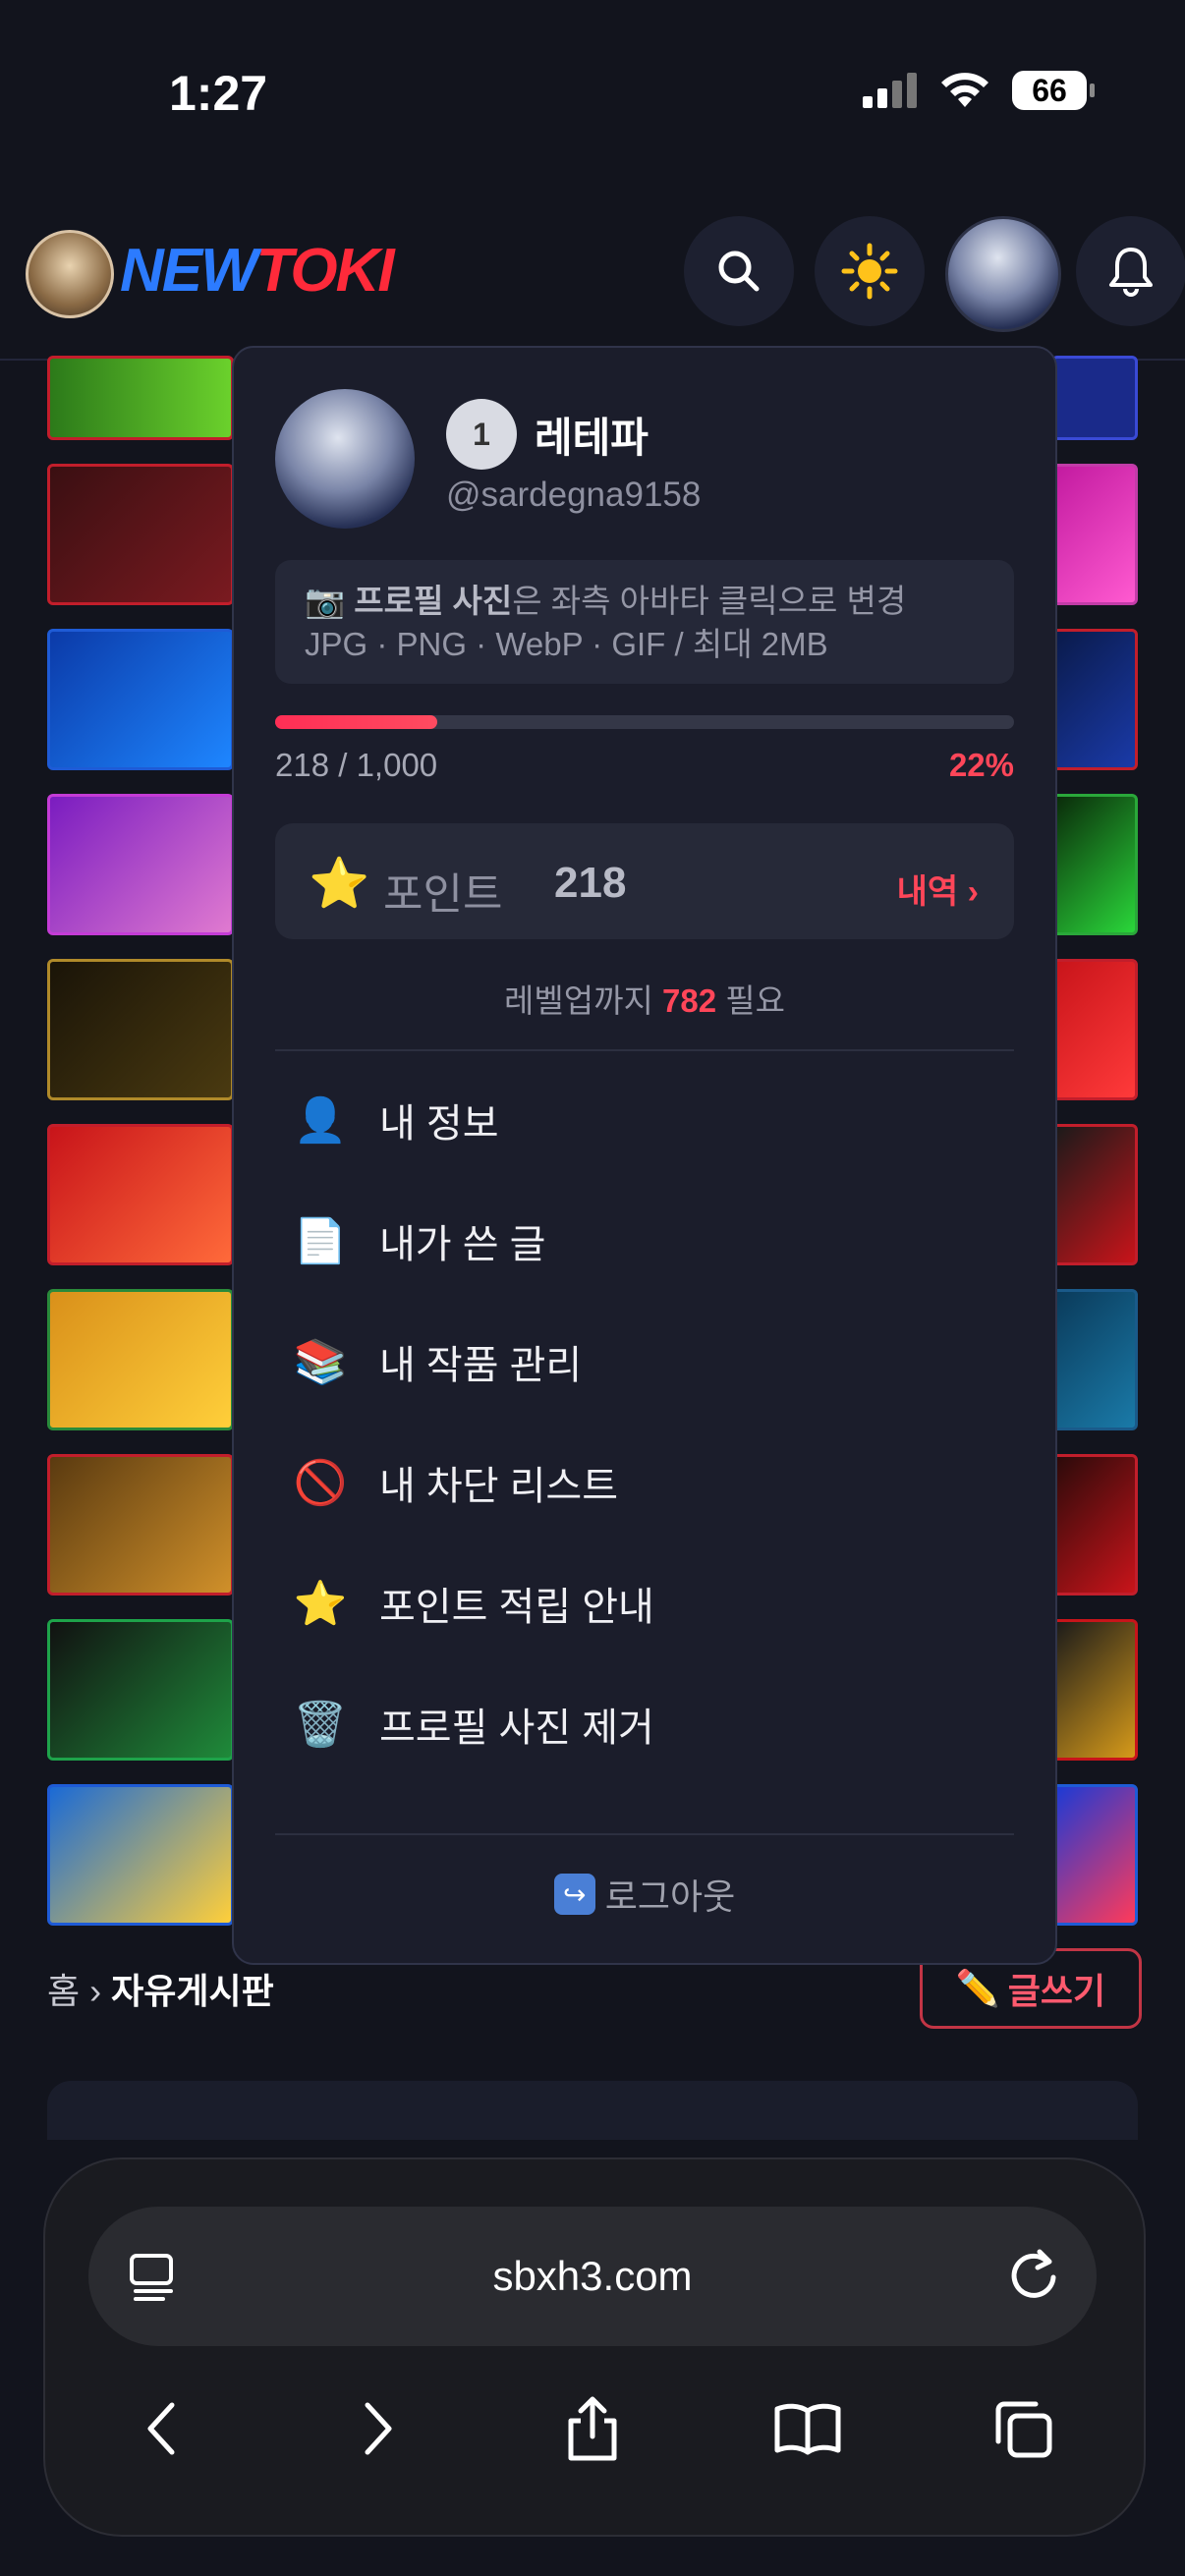 This screenshot has height=2576, width=1185. I want to click on level-progress-fill, so click(356, 722).